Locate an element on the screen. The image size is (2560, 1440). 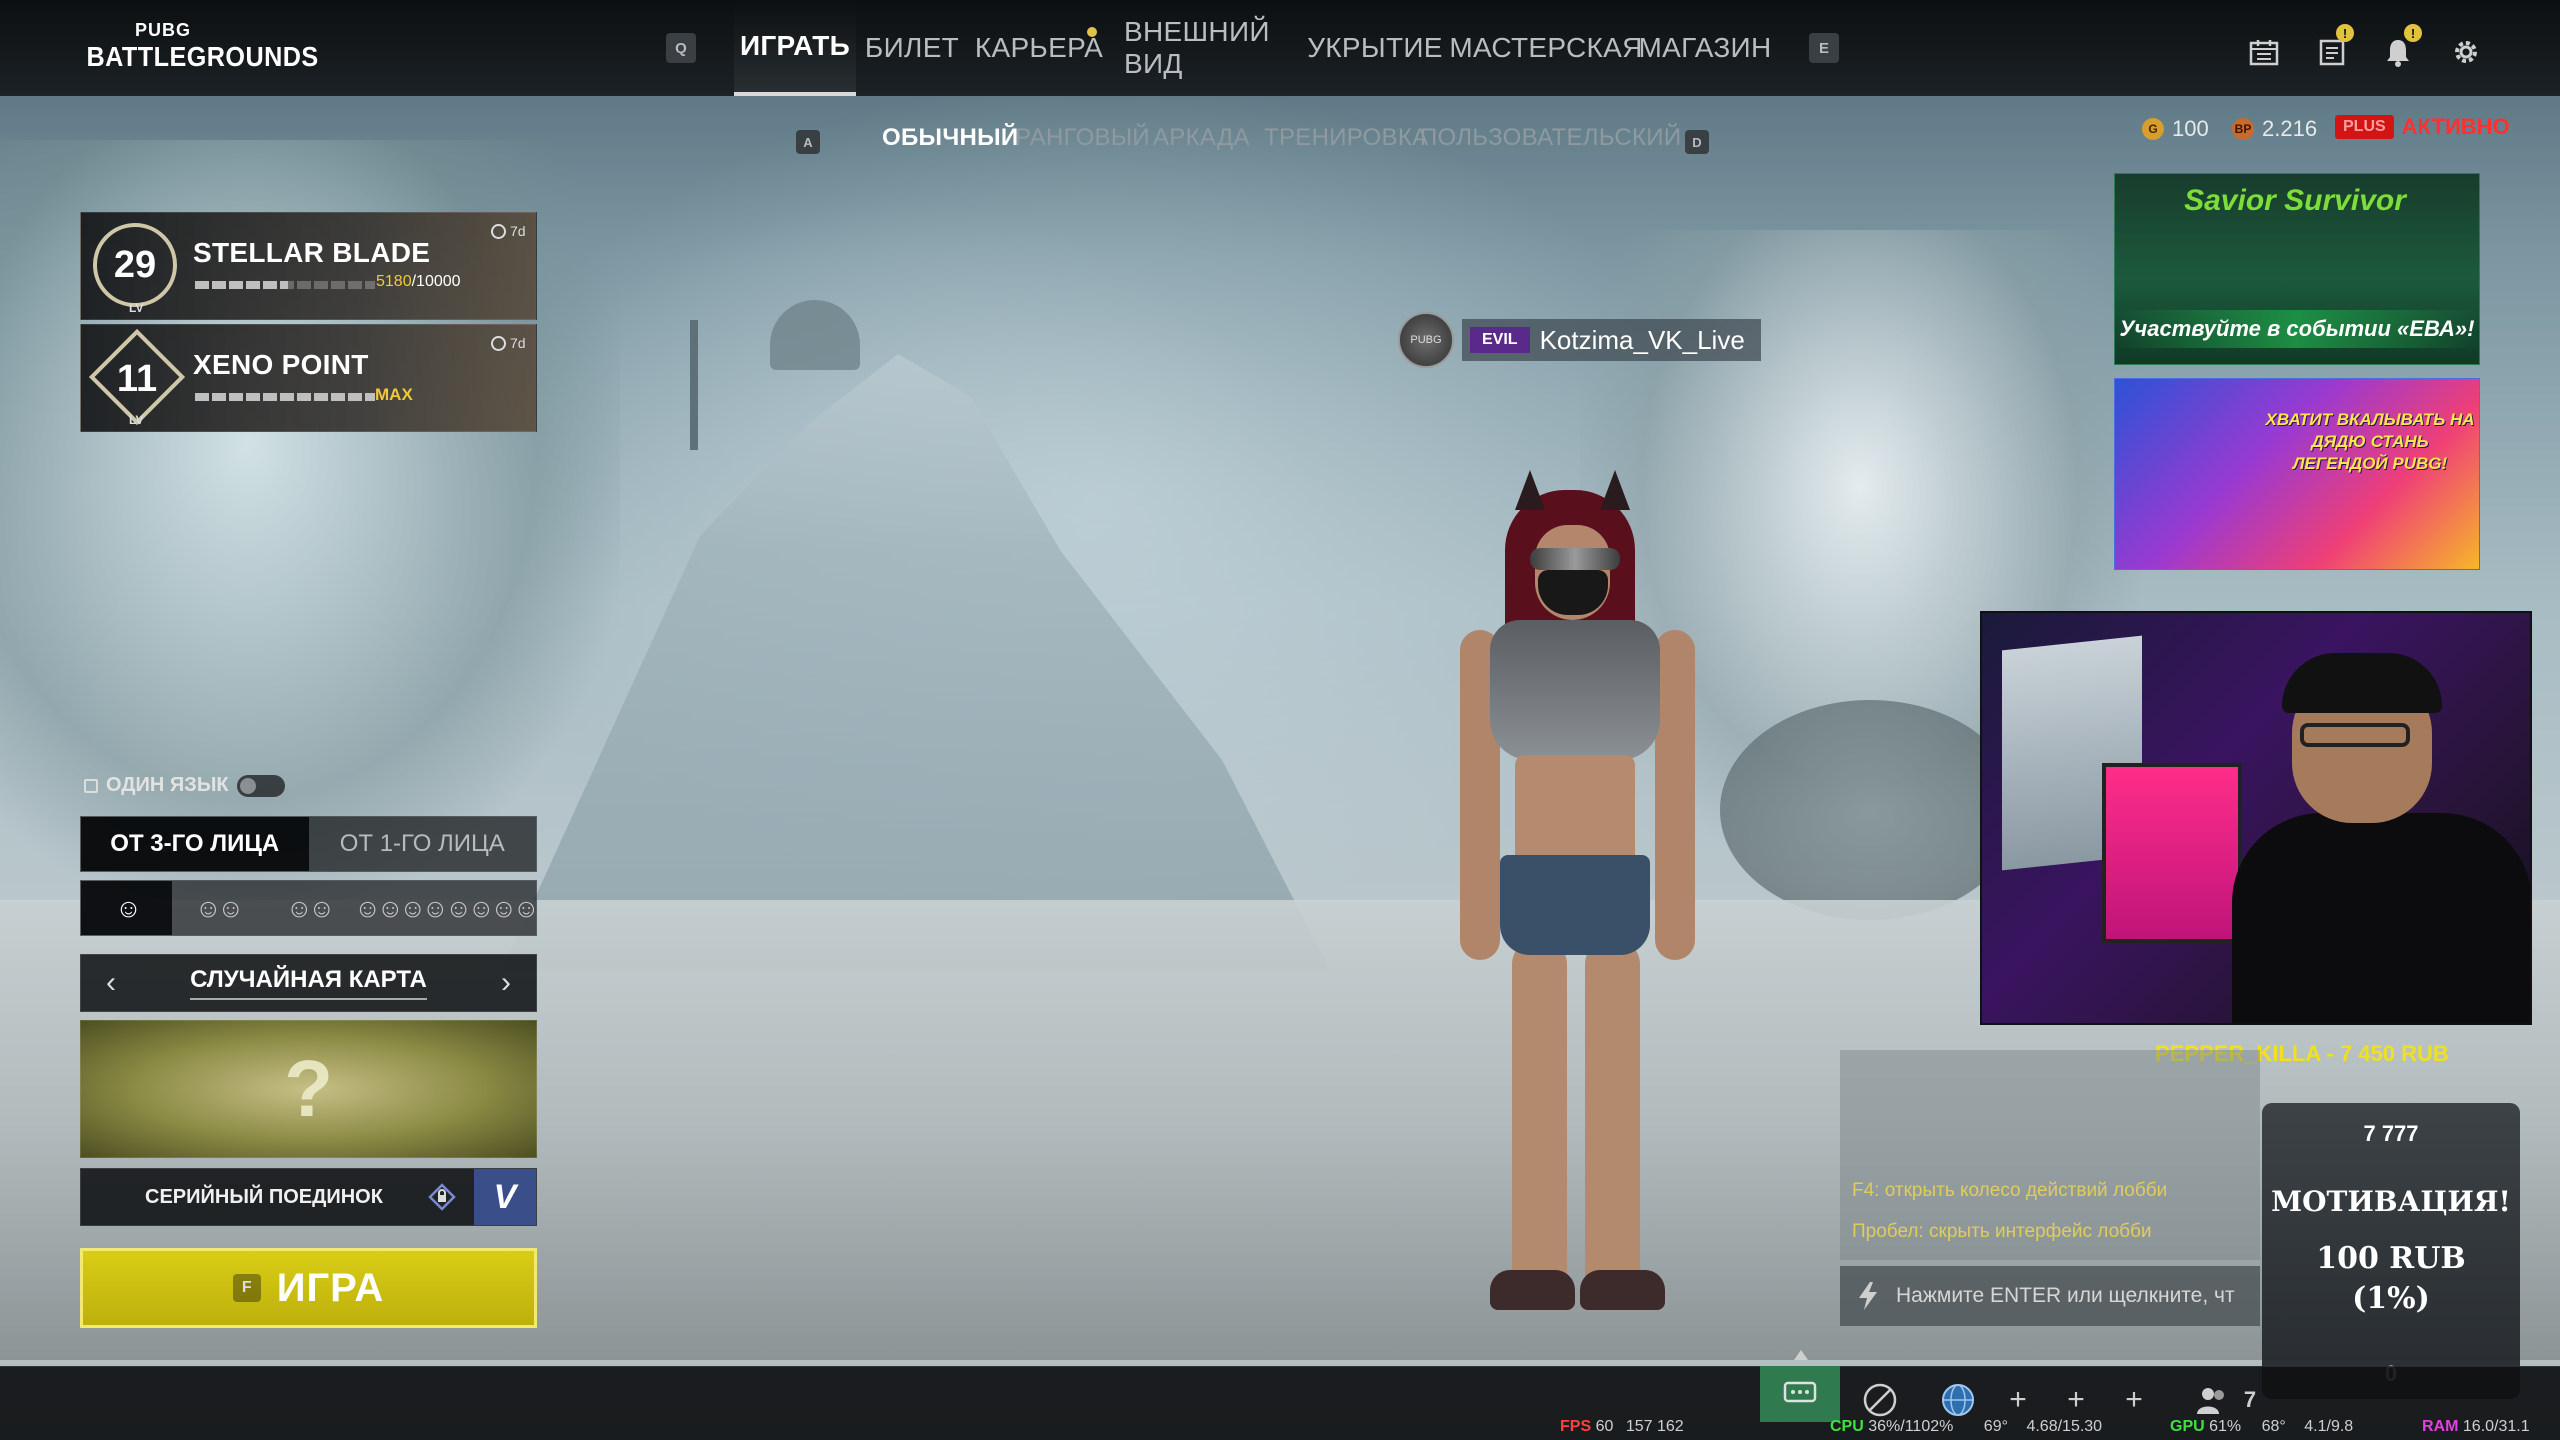
mode-tab-training: ТРЕНИРОВКА is located at coordinates (1346, 138).